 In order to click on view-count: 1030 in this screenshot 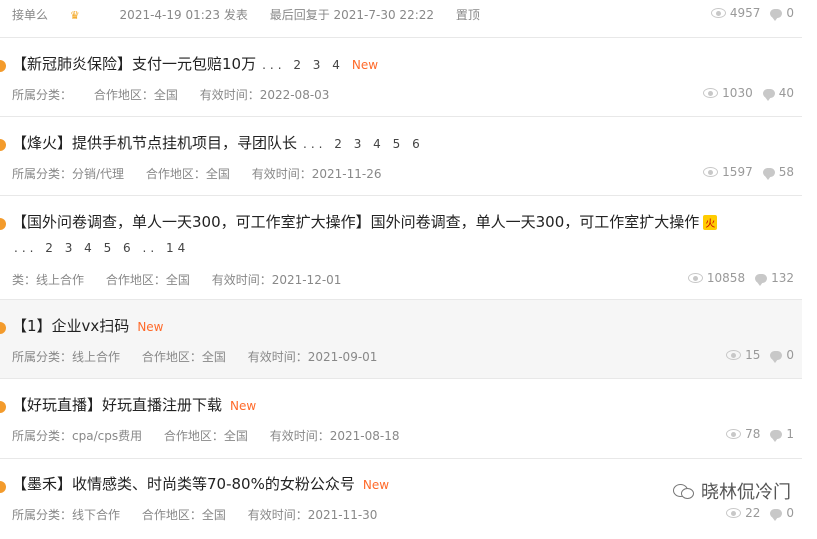, I will do `click(737, 93)`.